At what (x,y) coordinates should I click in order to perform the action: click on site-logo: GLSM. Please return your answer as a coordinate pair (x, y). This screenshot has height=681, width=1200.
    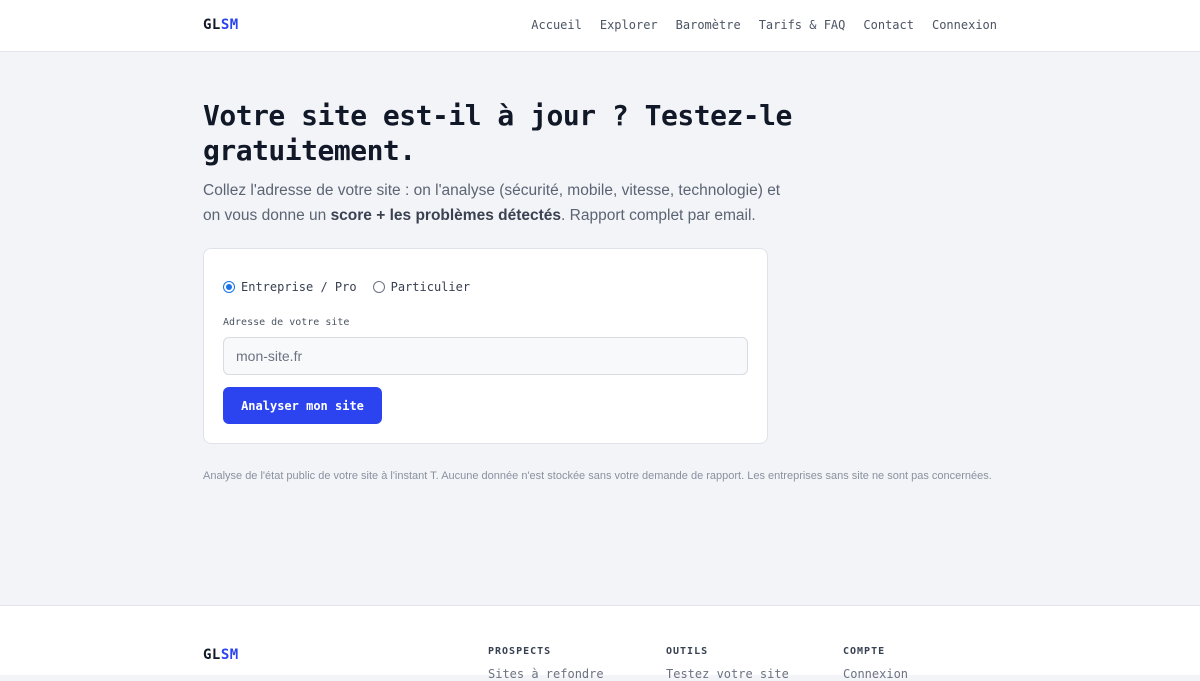
    Looking at the image, I should click on (221, 25).